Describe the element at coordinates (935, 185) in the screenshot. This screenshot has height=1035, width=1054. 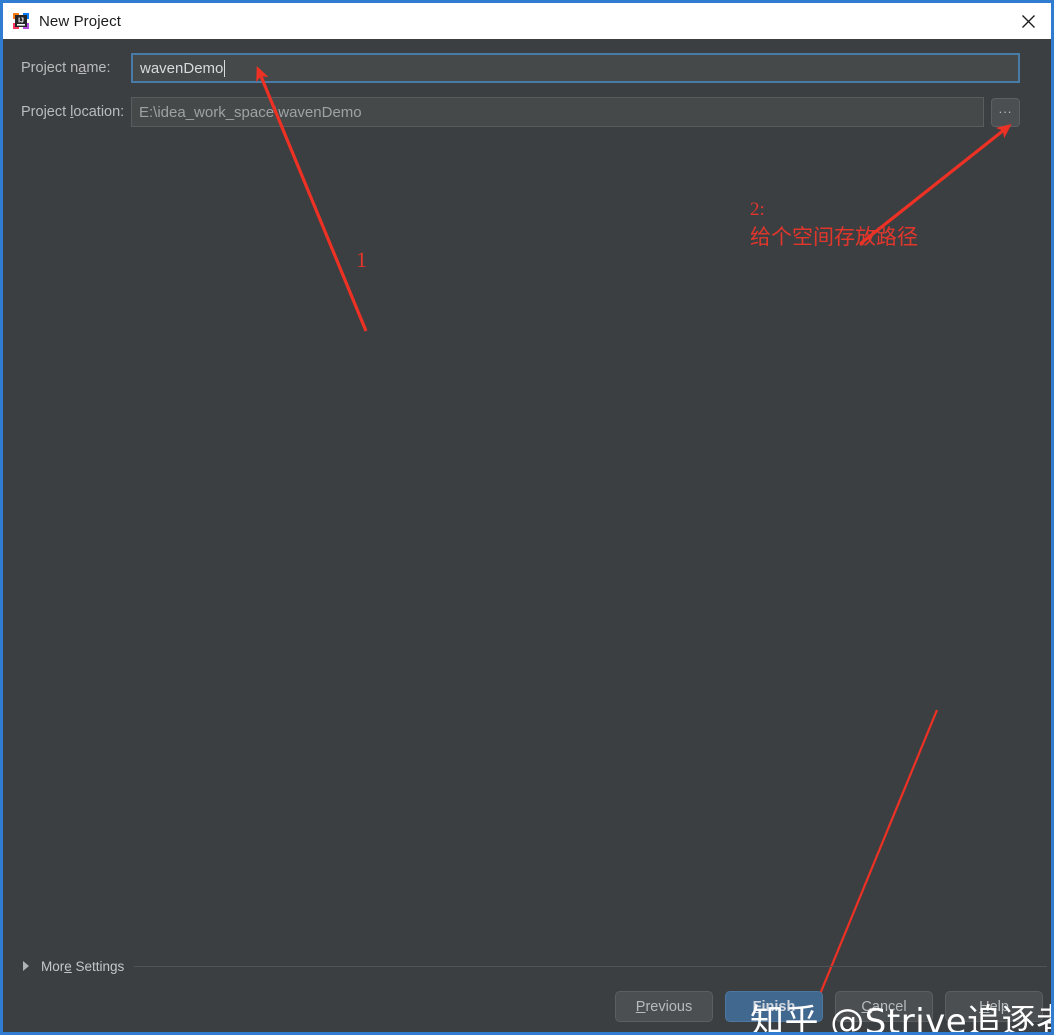
I see `arrow-to-browse-button` at that location.